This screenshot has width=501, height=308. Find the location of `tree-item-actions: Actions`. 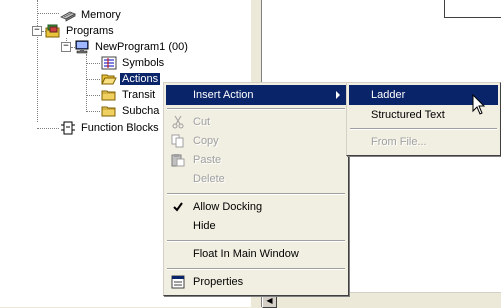

tree-item-actions: Actions is located at coordinates (131, 79).